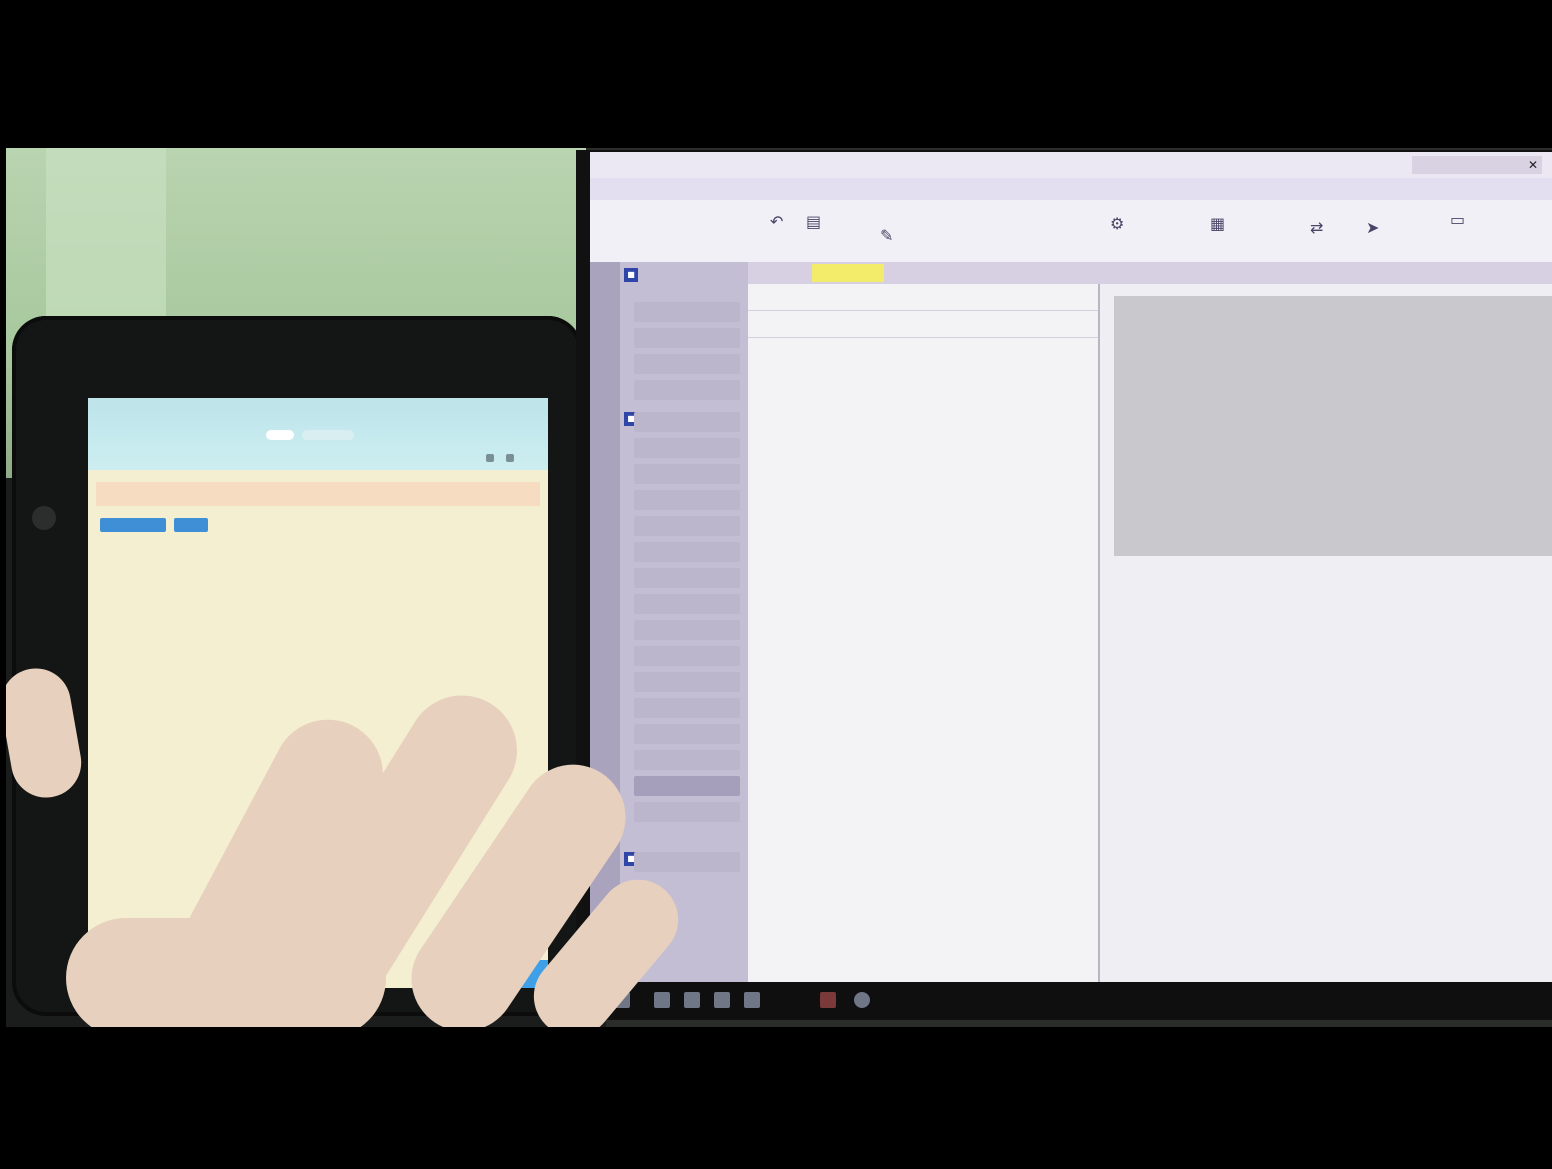 The image size is (1552, 1169). Describe the element at coordinates (510, 458) in the screenshot. I see `tablet-icon-b` at that location.